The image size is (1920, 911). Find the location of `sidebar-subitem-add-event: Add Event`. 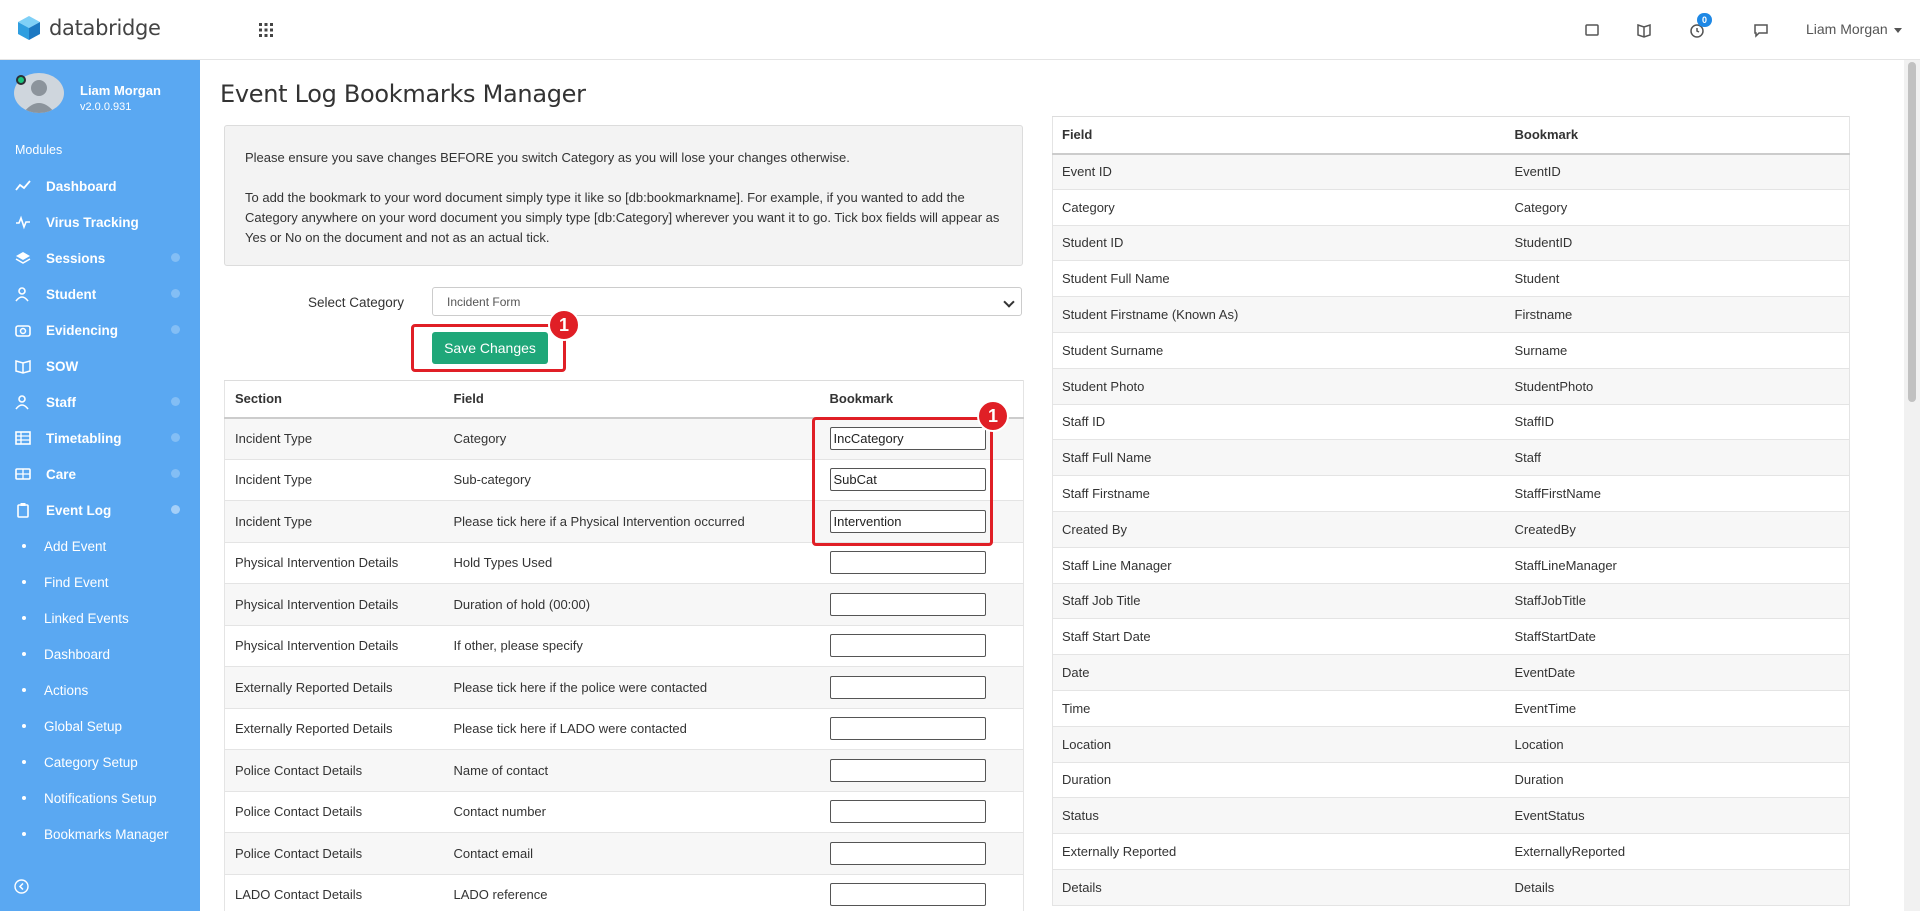

sidebar-subitem-add-event: Add Event is located at coordinates (100, 546).